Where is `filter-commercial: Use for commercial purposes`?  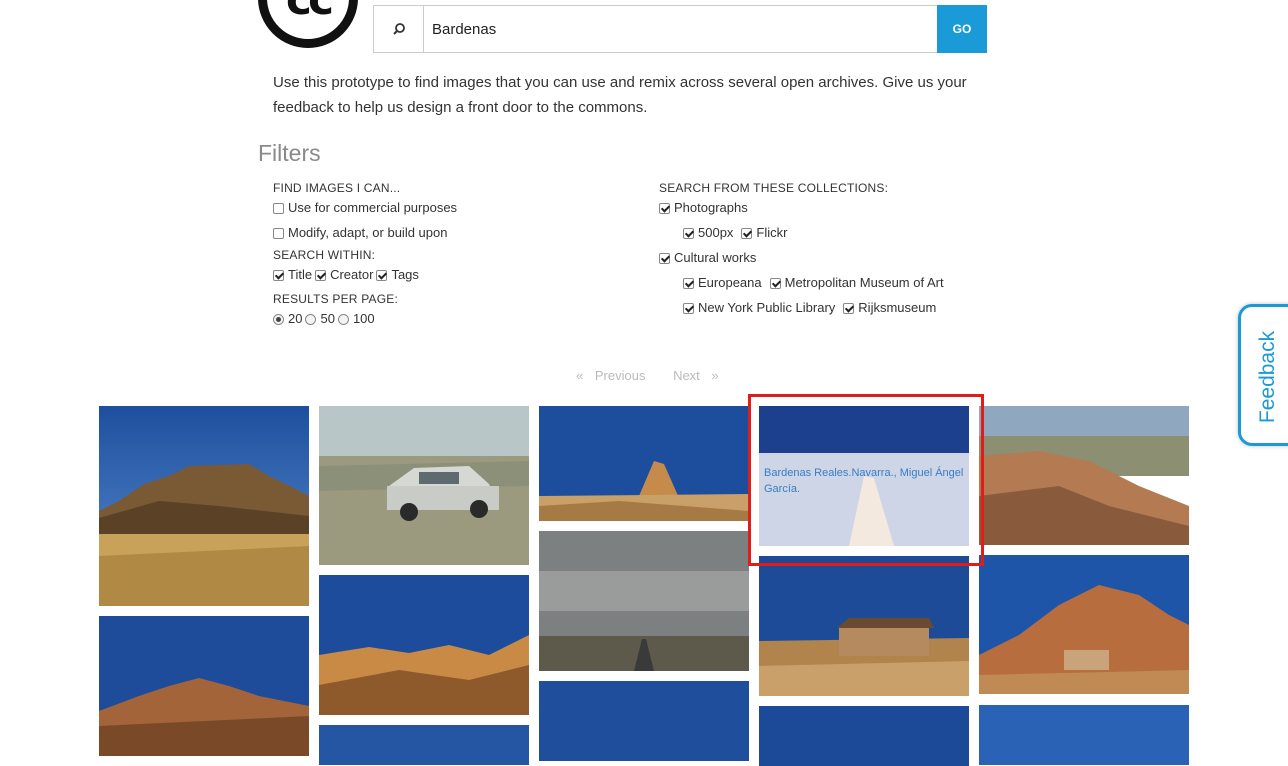
filter-commercial: Use for commercial purposes is located at coordinates (366, 212).